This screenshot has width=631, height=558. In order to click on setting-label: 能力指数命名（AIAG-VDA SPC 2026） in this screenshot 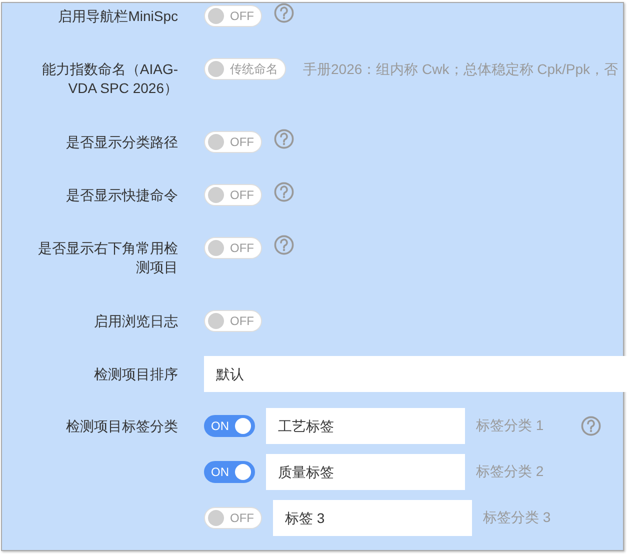, I will do `click(109, 79)`.